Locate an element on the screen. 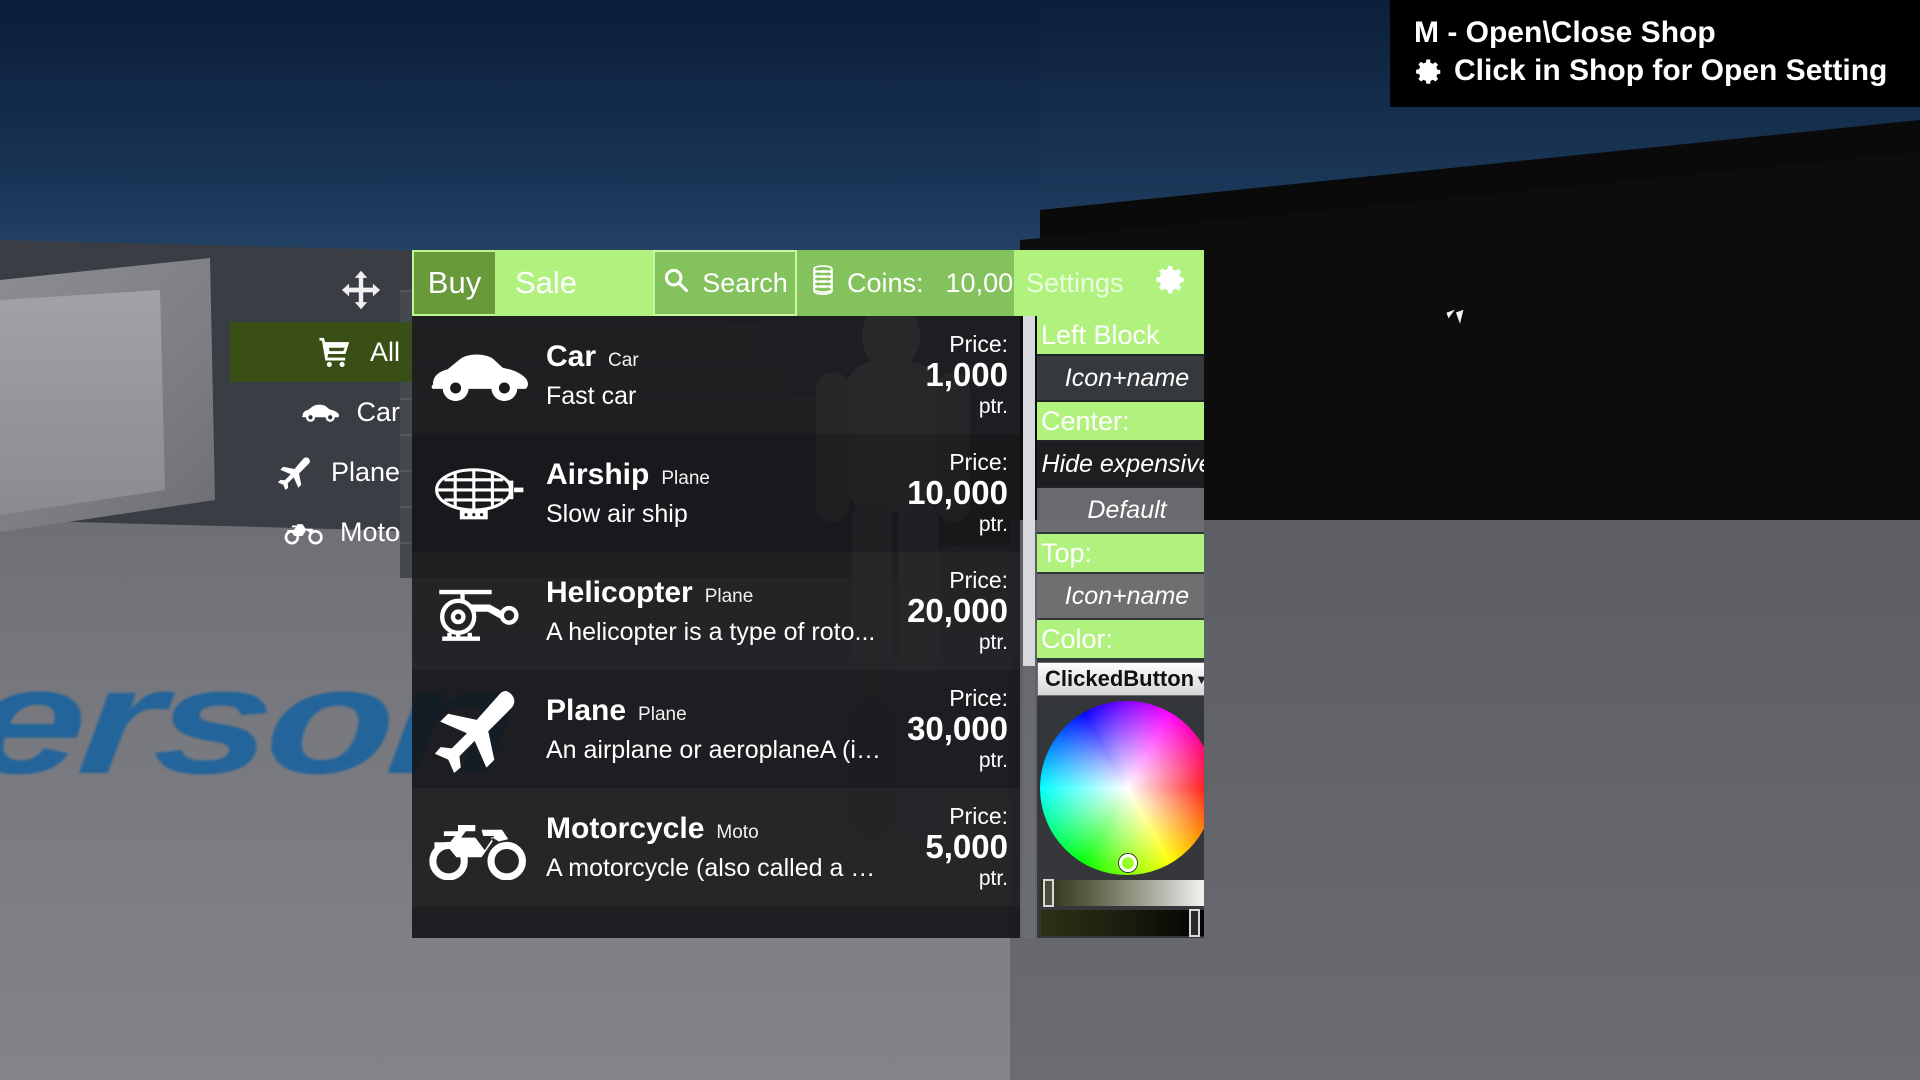 This screenshot has height=1080, width=1920. coins-label: Coins: is located at coordinates (885, 282).